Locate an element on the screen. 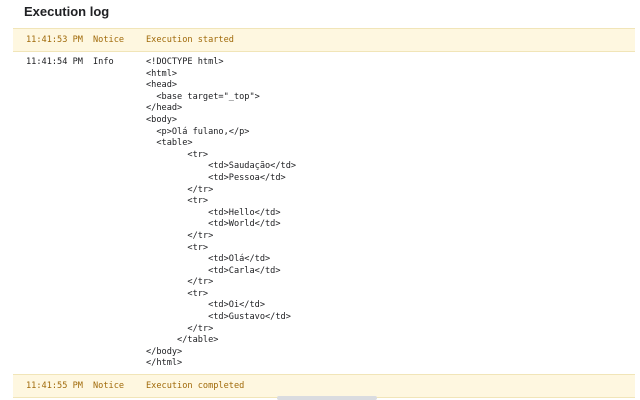 The height and width of the screenshot is (400, 640). log-timestamp: 11:41:55 PM is located at coordinates (54, 386).